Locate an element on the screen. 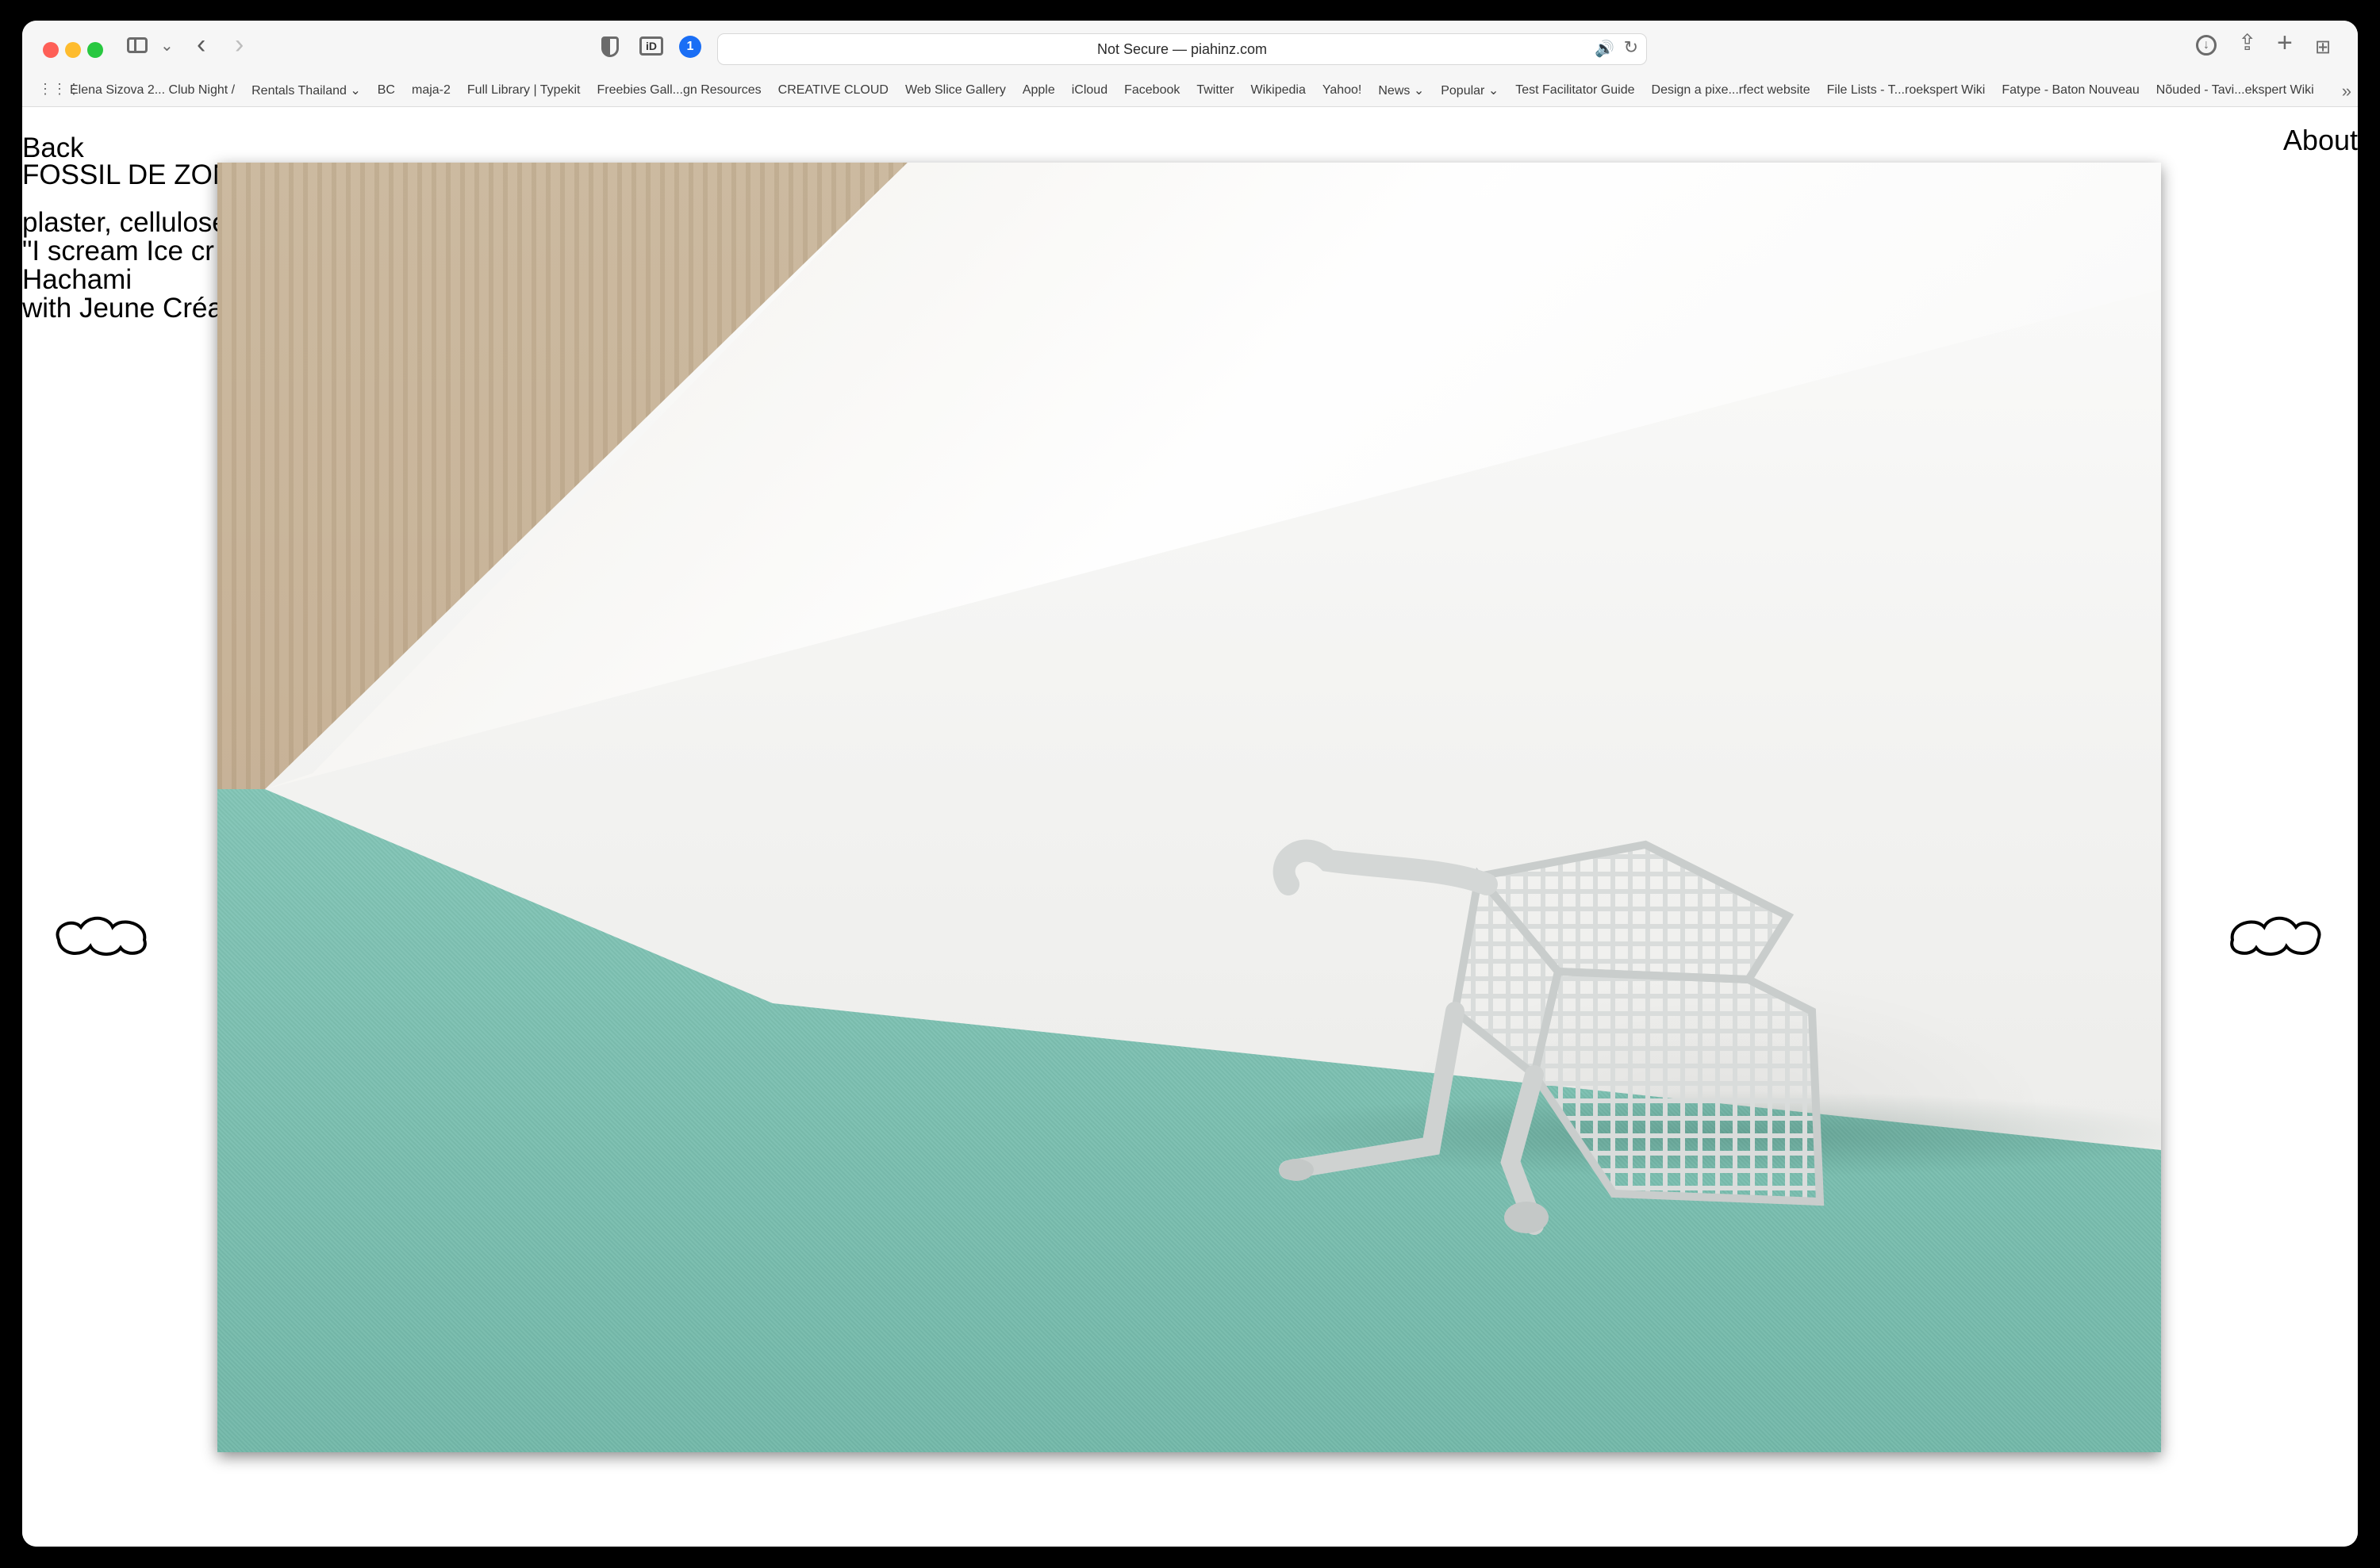  reload-icon: ↻ is located at coordinates (1631, 47).